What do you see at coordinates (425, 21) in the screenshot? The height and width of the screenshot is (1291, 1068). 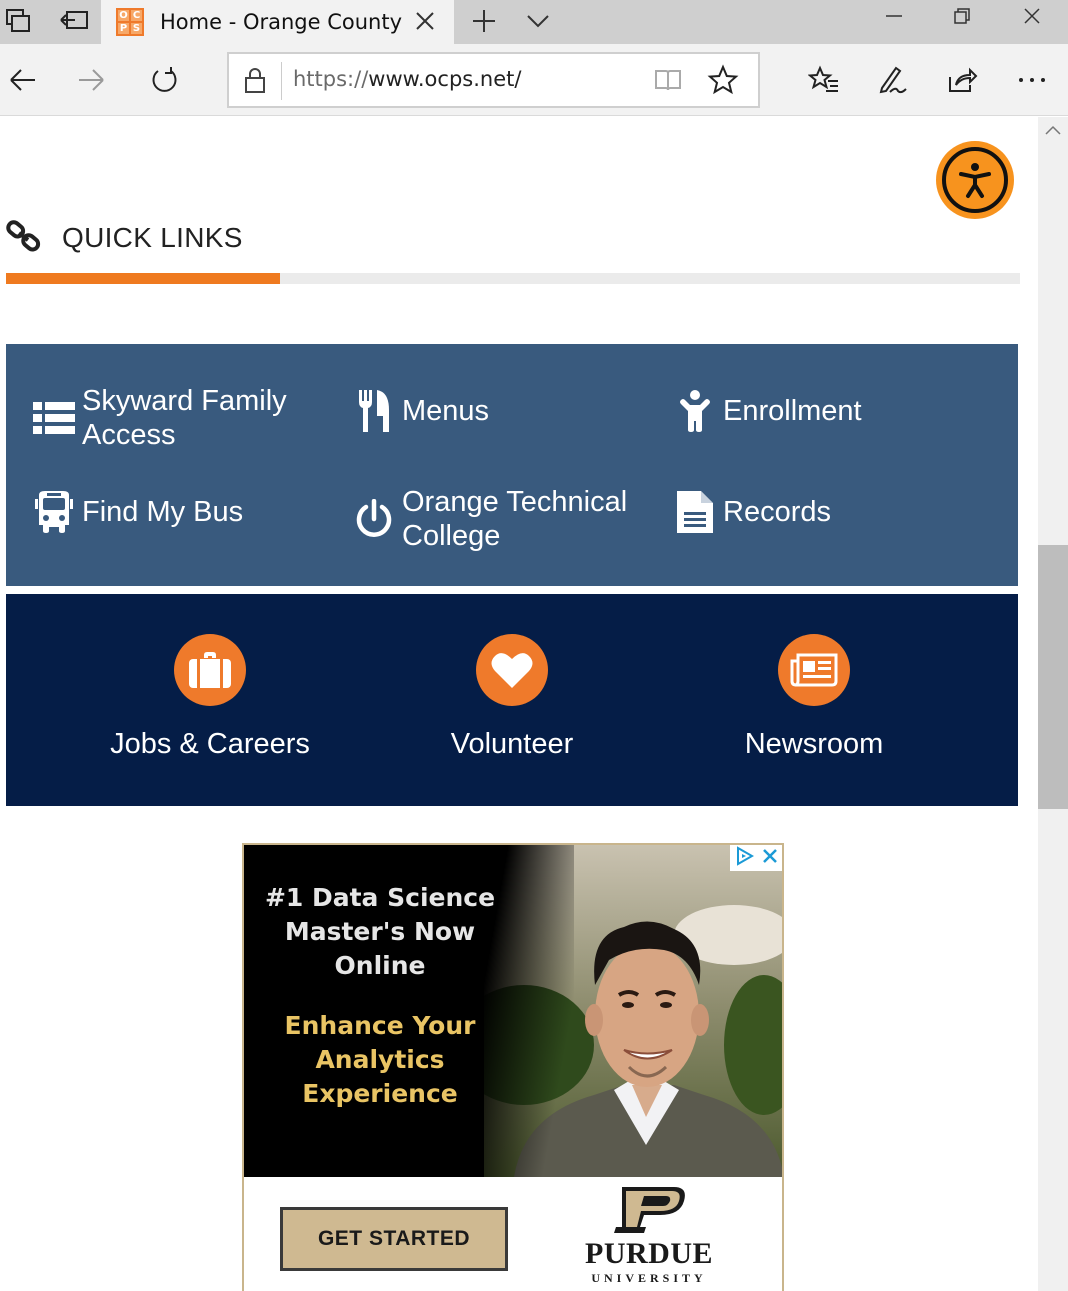 I see `close-tab-icon` at bounding box center [425, 21].